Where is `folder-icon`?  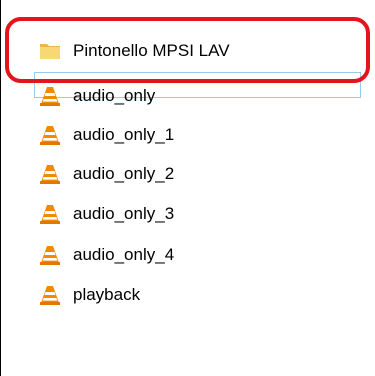
folder-icon is located at coordinates (50, 51).